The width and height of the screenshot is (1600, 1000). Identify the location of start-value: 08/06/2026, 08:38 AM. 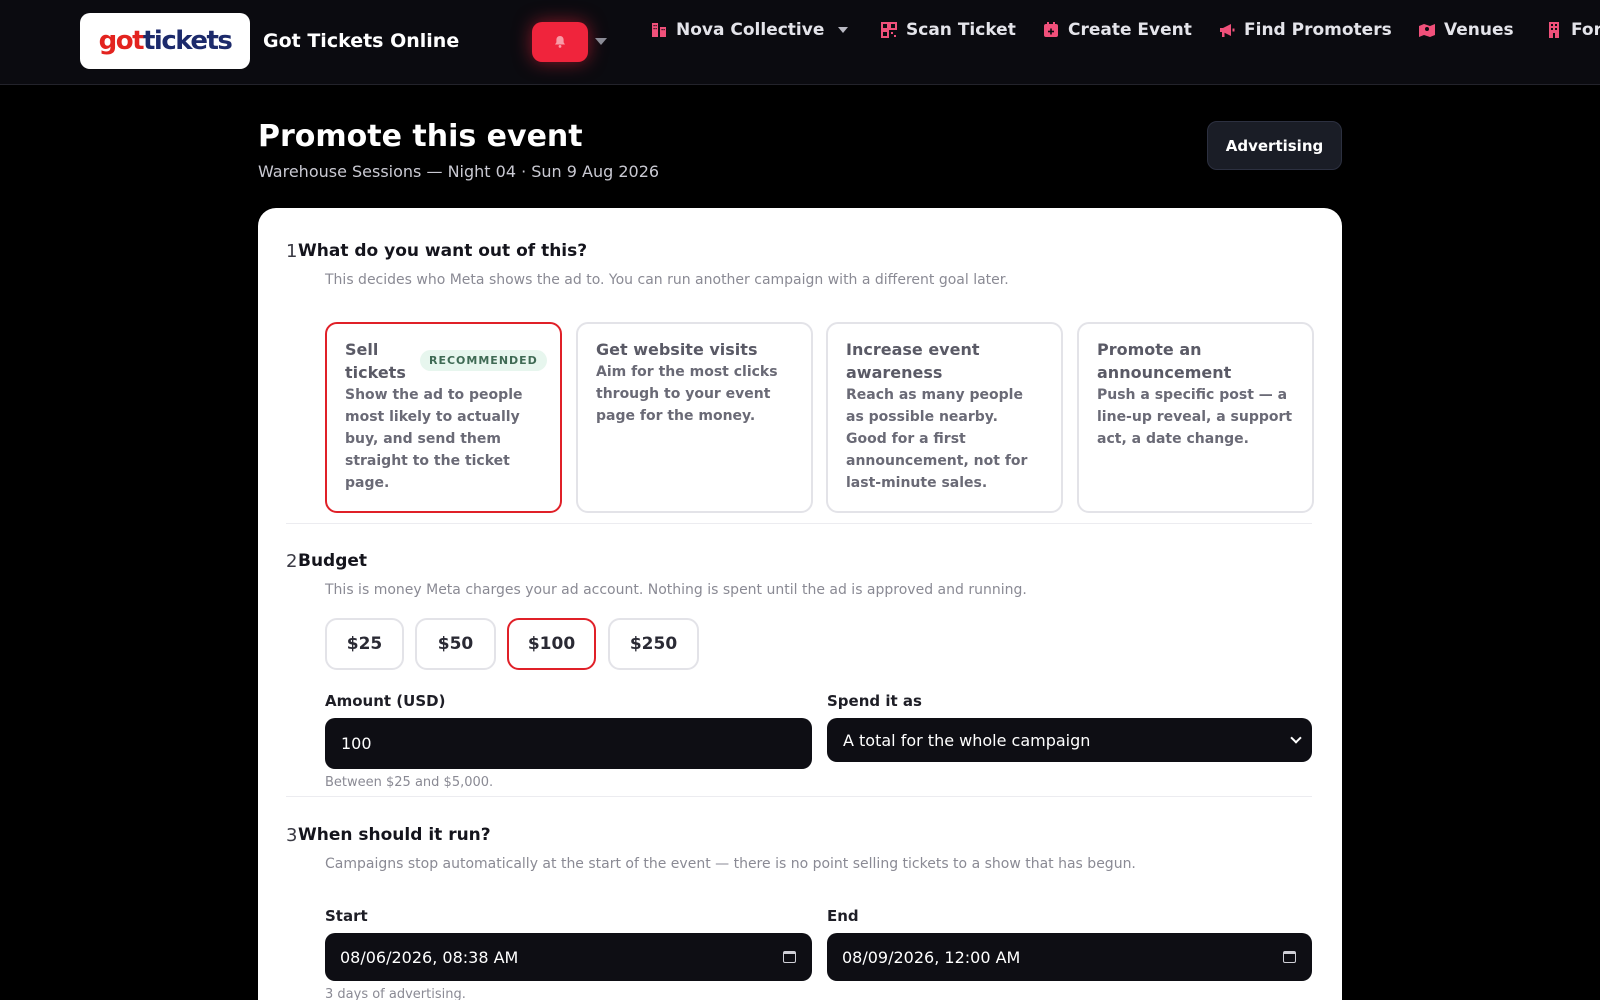
(429, 957).